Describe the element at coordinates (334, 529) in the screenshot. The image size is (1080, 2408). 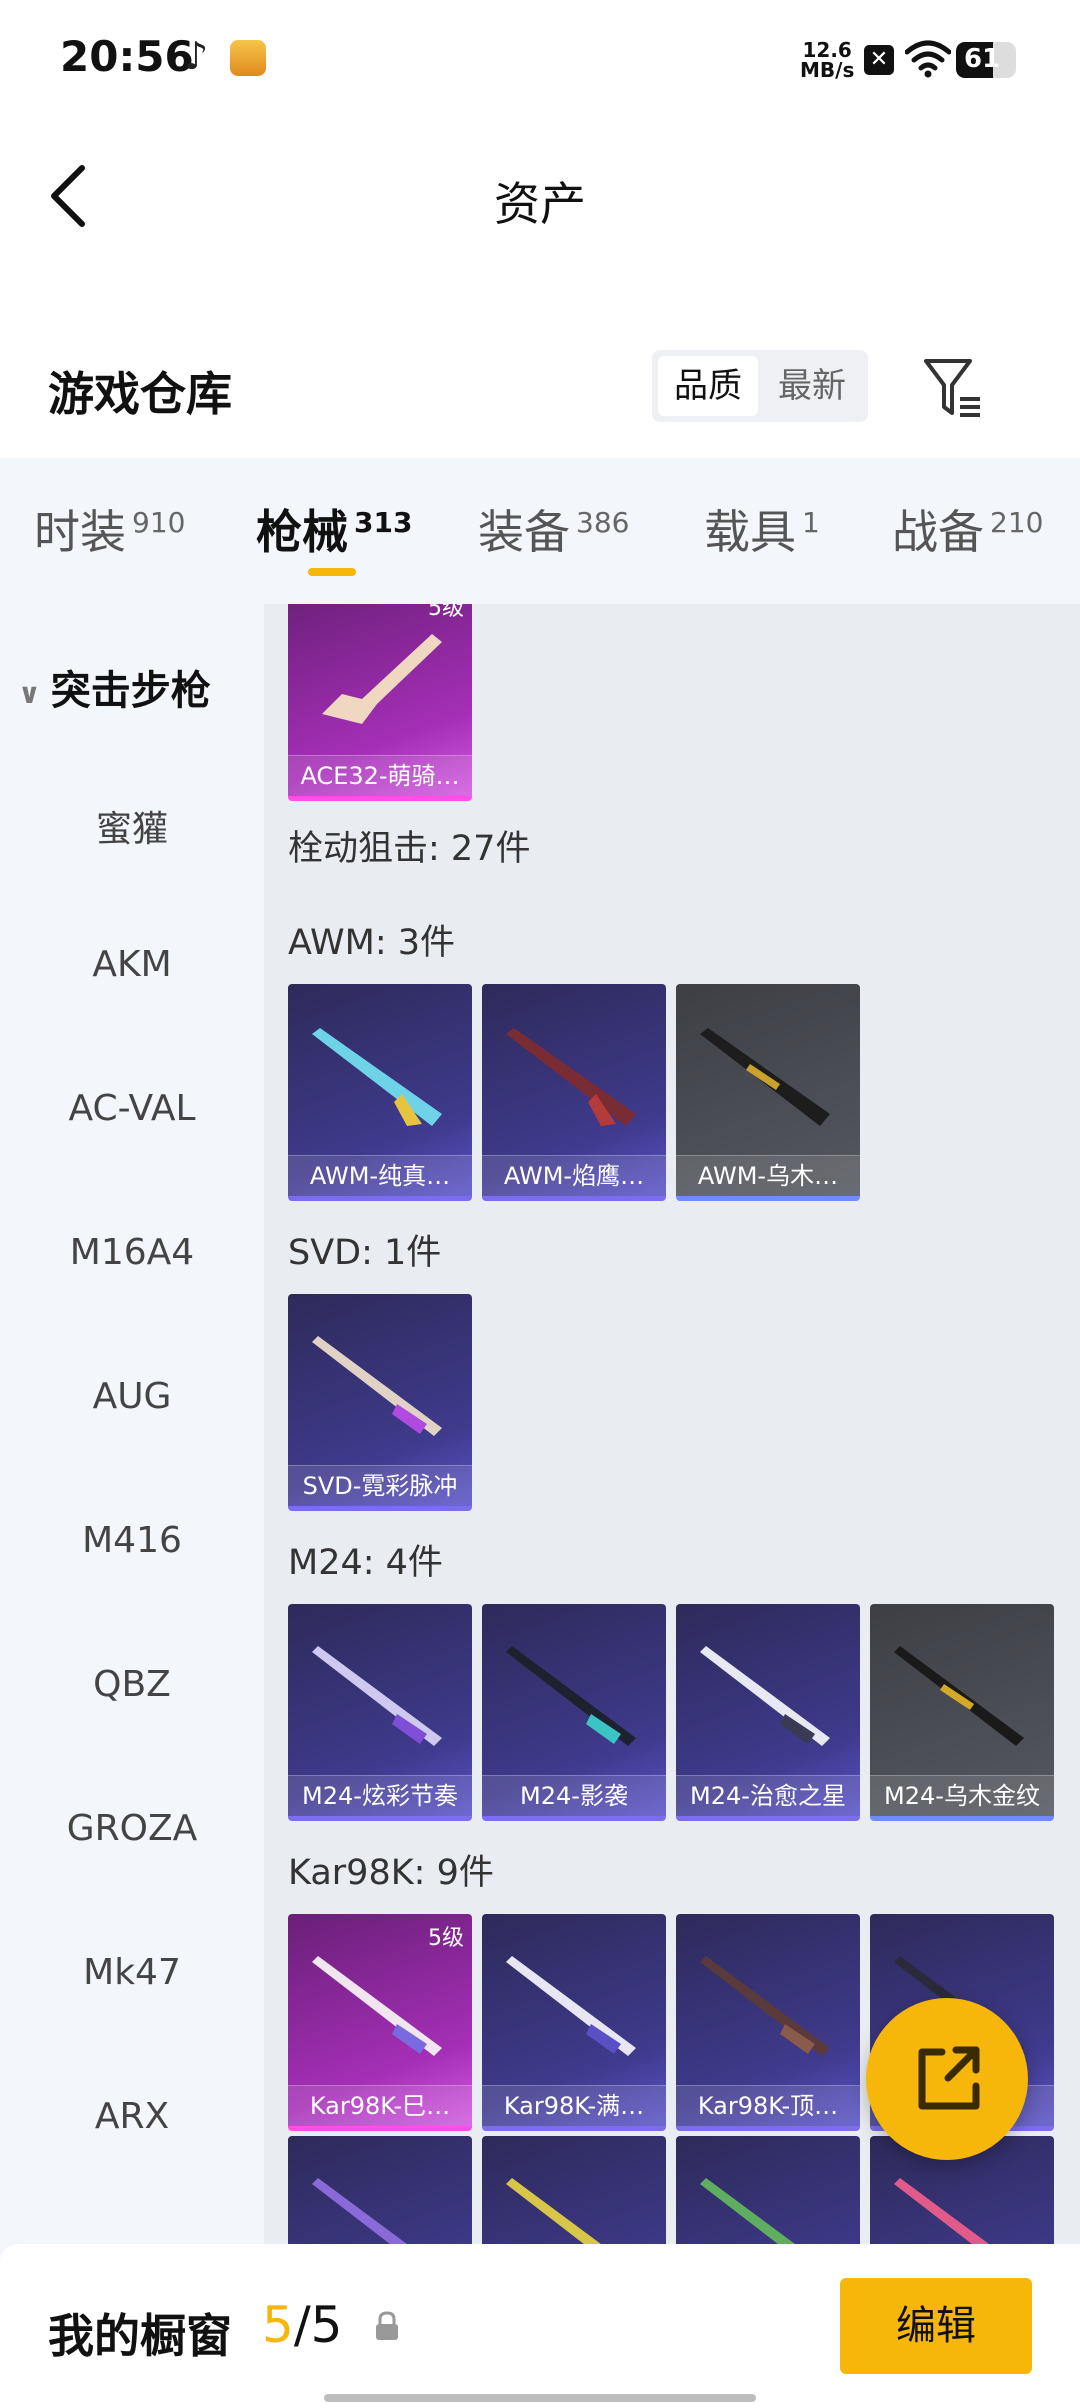
I see `tab-guns: 枪械 313` at that location.